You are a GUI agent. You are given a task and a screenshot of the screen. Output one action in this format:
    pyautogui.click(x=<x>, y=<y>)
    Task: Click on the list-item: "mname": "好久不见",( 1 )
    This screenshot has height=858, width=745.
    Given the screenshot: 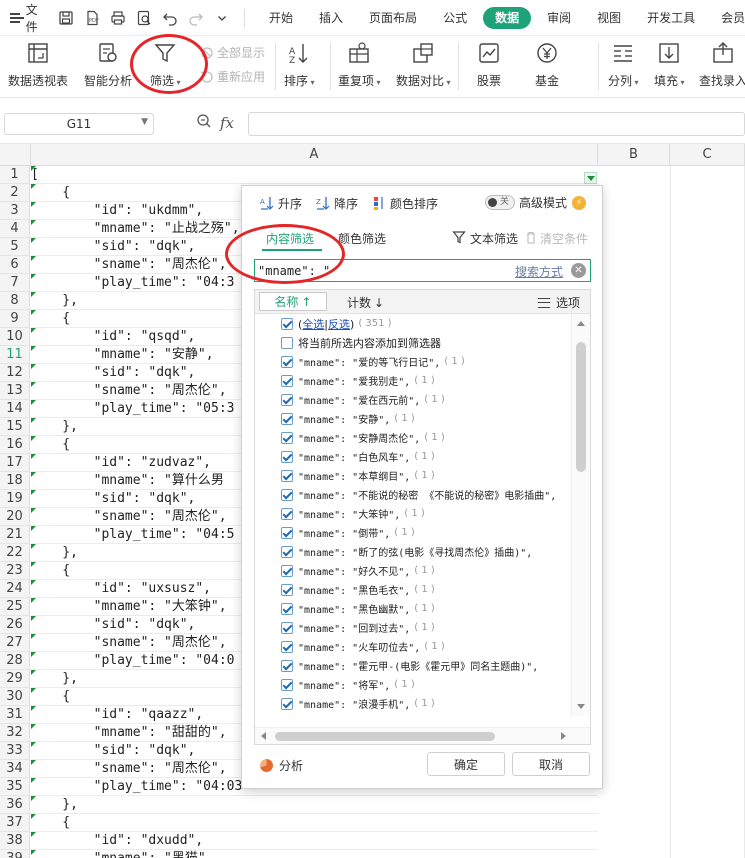 What is the action you would take?
    pyautogui.click(x=413, y=570)
    